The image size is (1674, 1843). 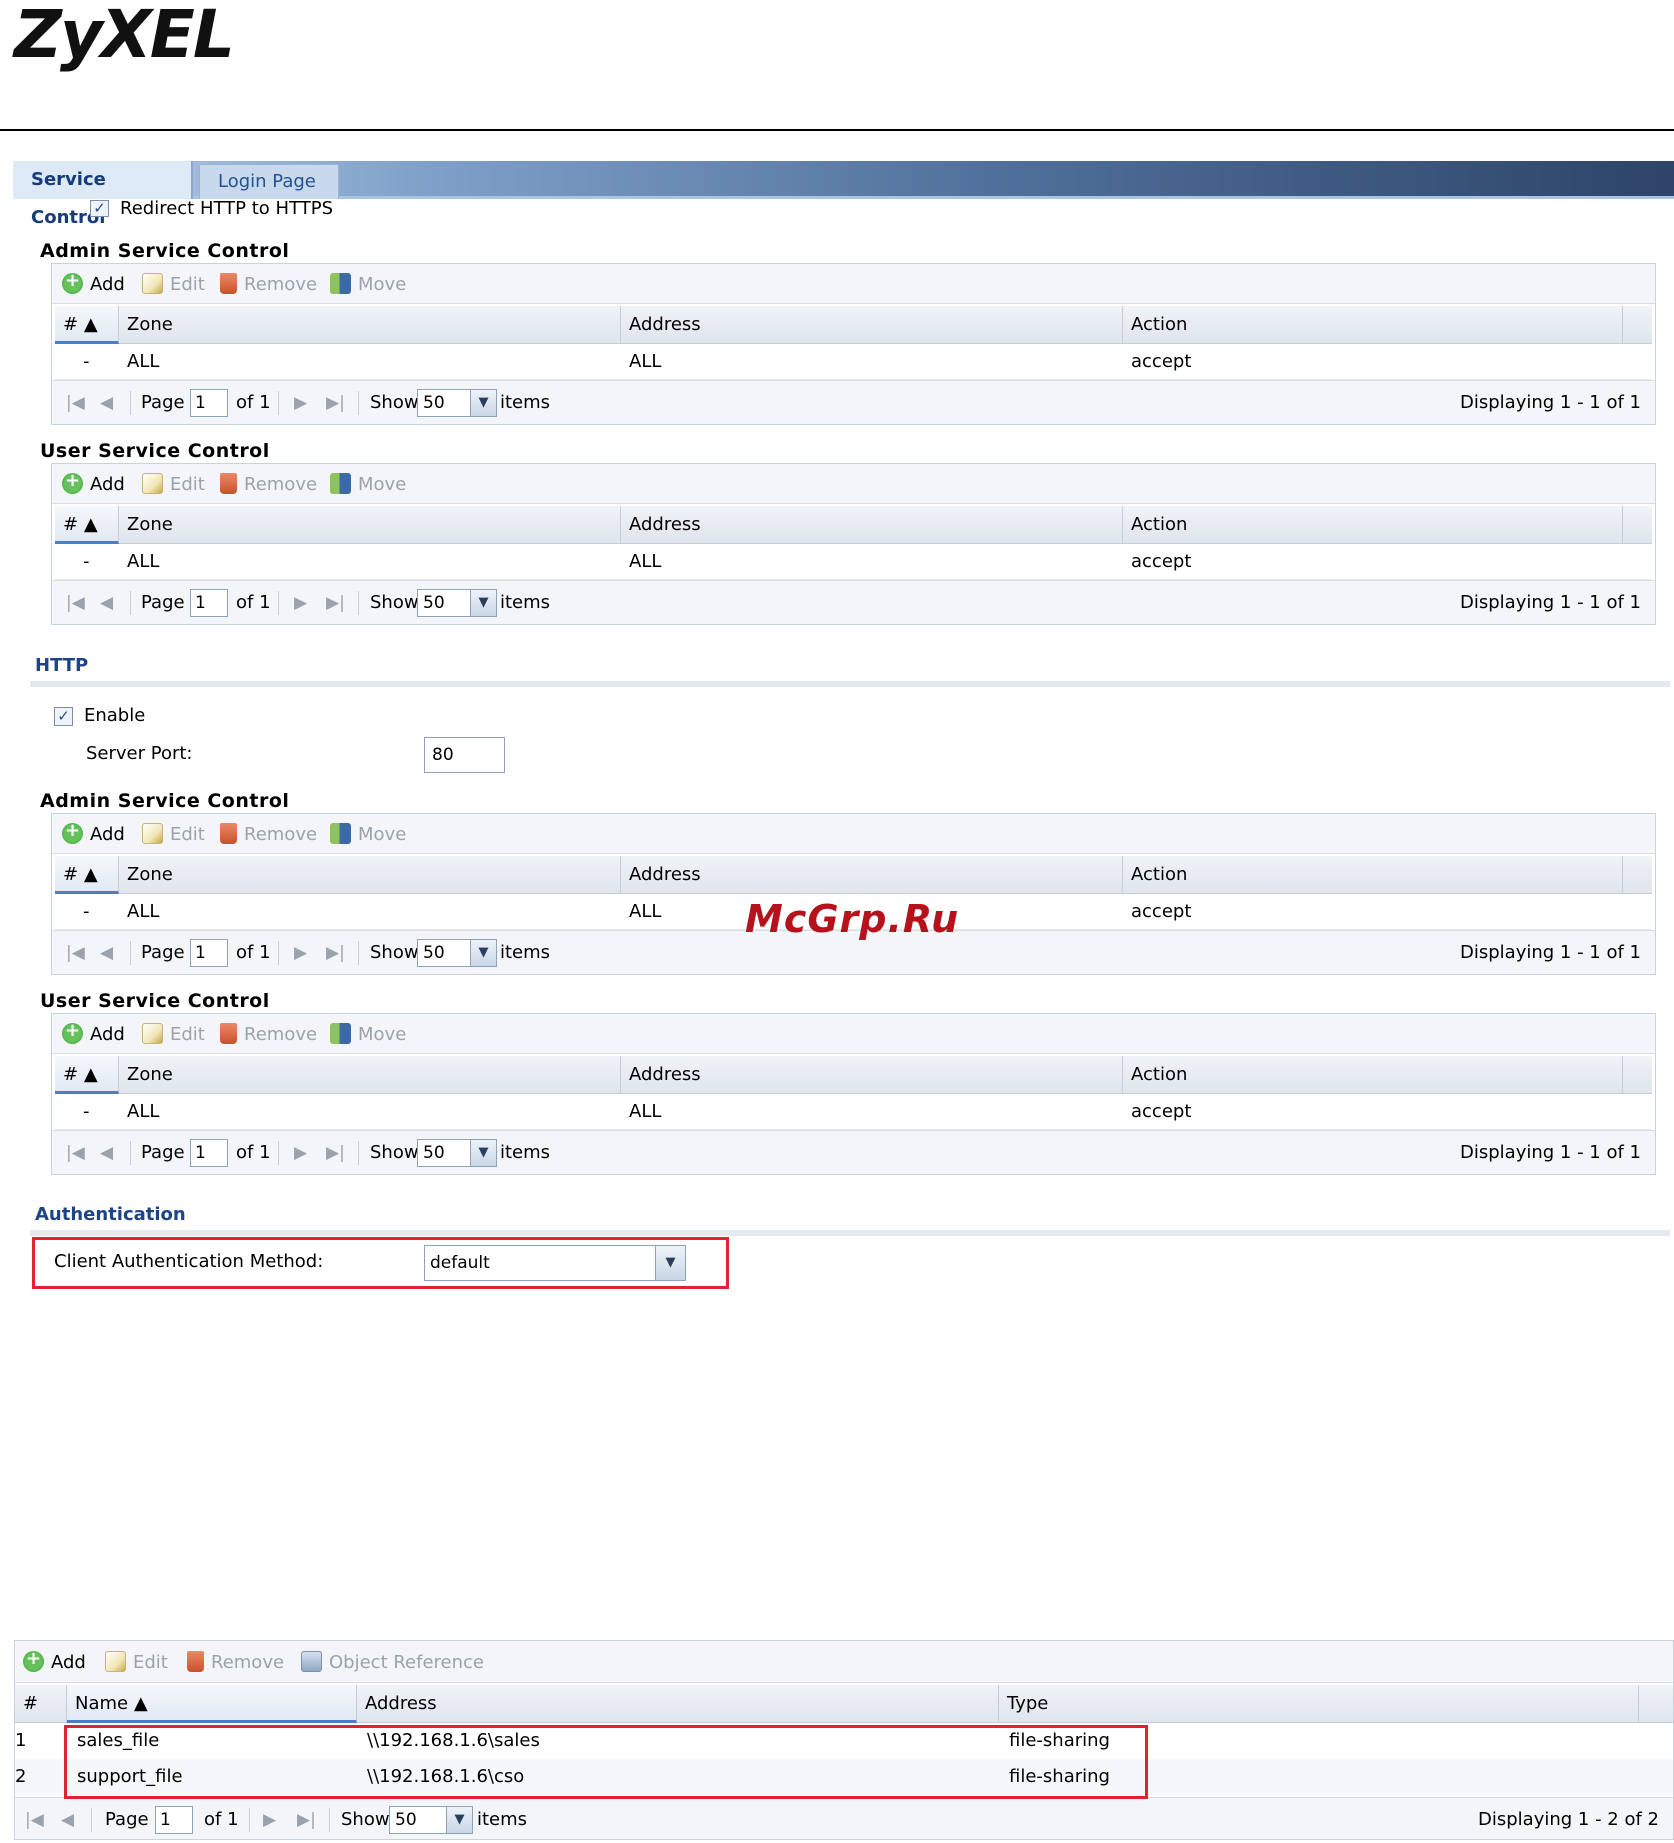 I want to click on object-reference-button: Object Reference, so click(x=392, y=1662).